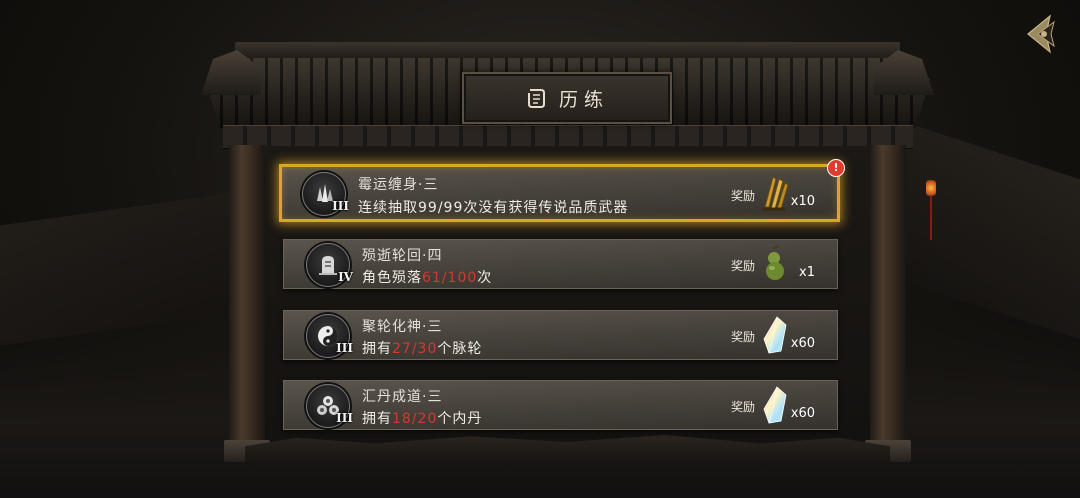  What do you see at coordinates (560, 264) in the screenshot?
I see `quest-card: IV 殒逝轮回·四 角色殒落61/100次 奖励 x1` at bounding box center [560, 264].